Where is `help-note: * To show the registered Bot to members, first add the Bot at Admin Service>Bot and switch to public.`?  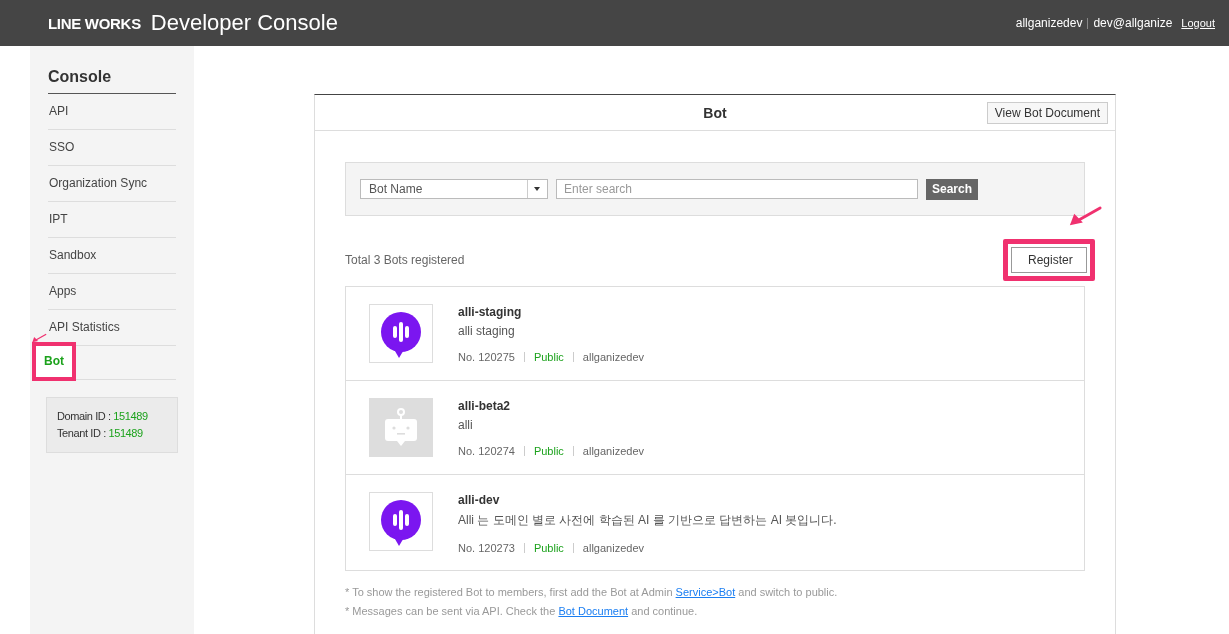
help-note: * To show the registered Bot to members, first add the Bot at Admin Service>Bot and switch to public. is located at coordinates (592, 592).